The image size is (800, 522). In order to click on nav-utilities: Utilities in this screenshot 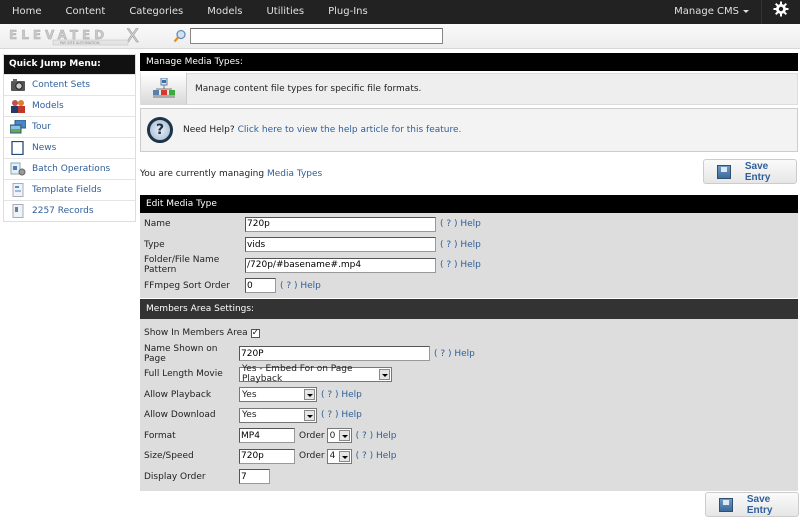, I will do `click(285, 12)`.